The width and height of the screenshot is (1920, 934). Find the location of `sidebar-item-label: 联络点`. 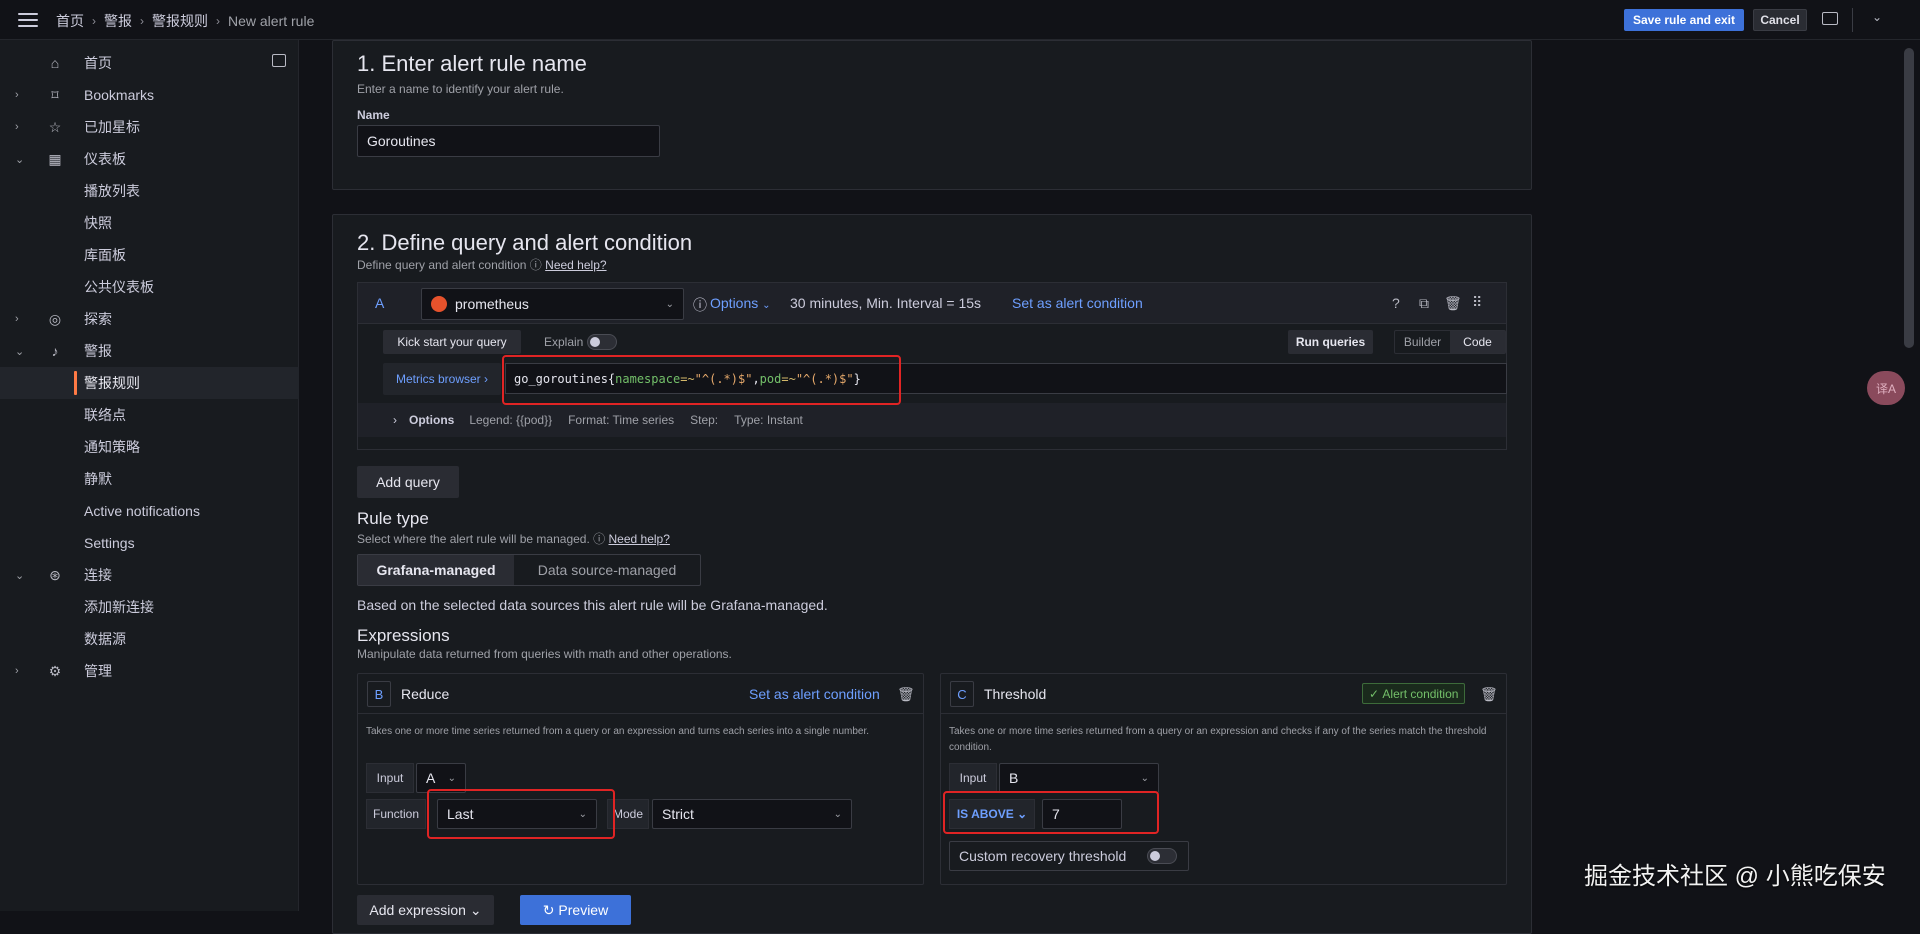

sidebar-item-label: 联络点 is located at coordinates (105, 415).